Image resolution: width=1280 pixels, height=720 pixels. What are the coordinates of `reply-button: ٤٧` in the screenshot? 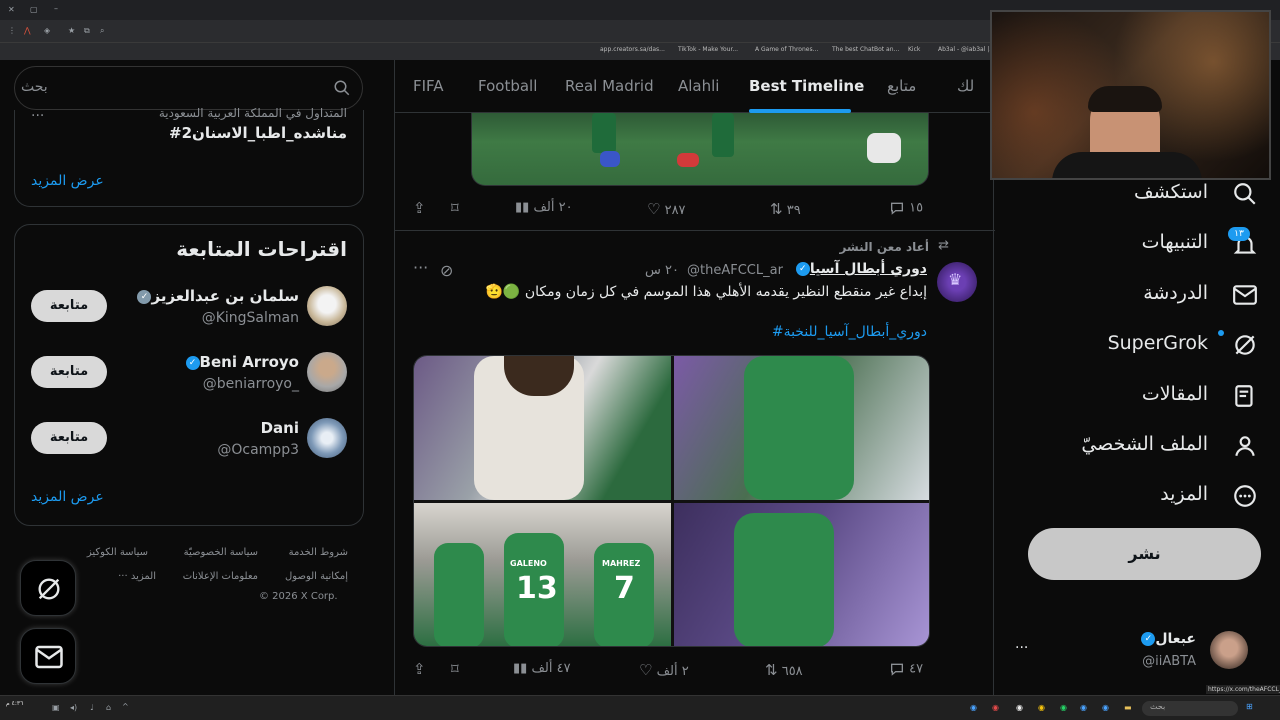 It's located at (906, 669).